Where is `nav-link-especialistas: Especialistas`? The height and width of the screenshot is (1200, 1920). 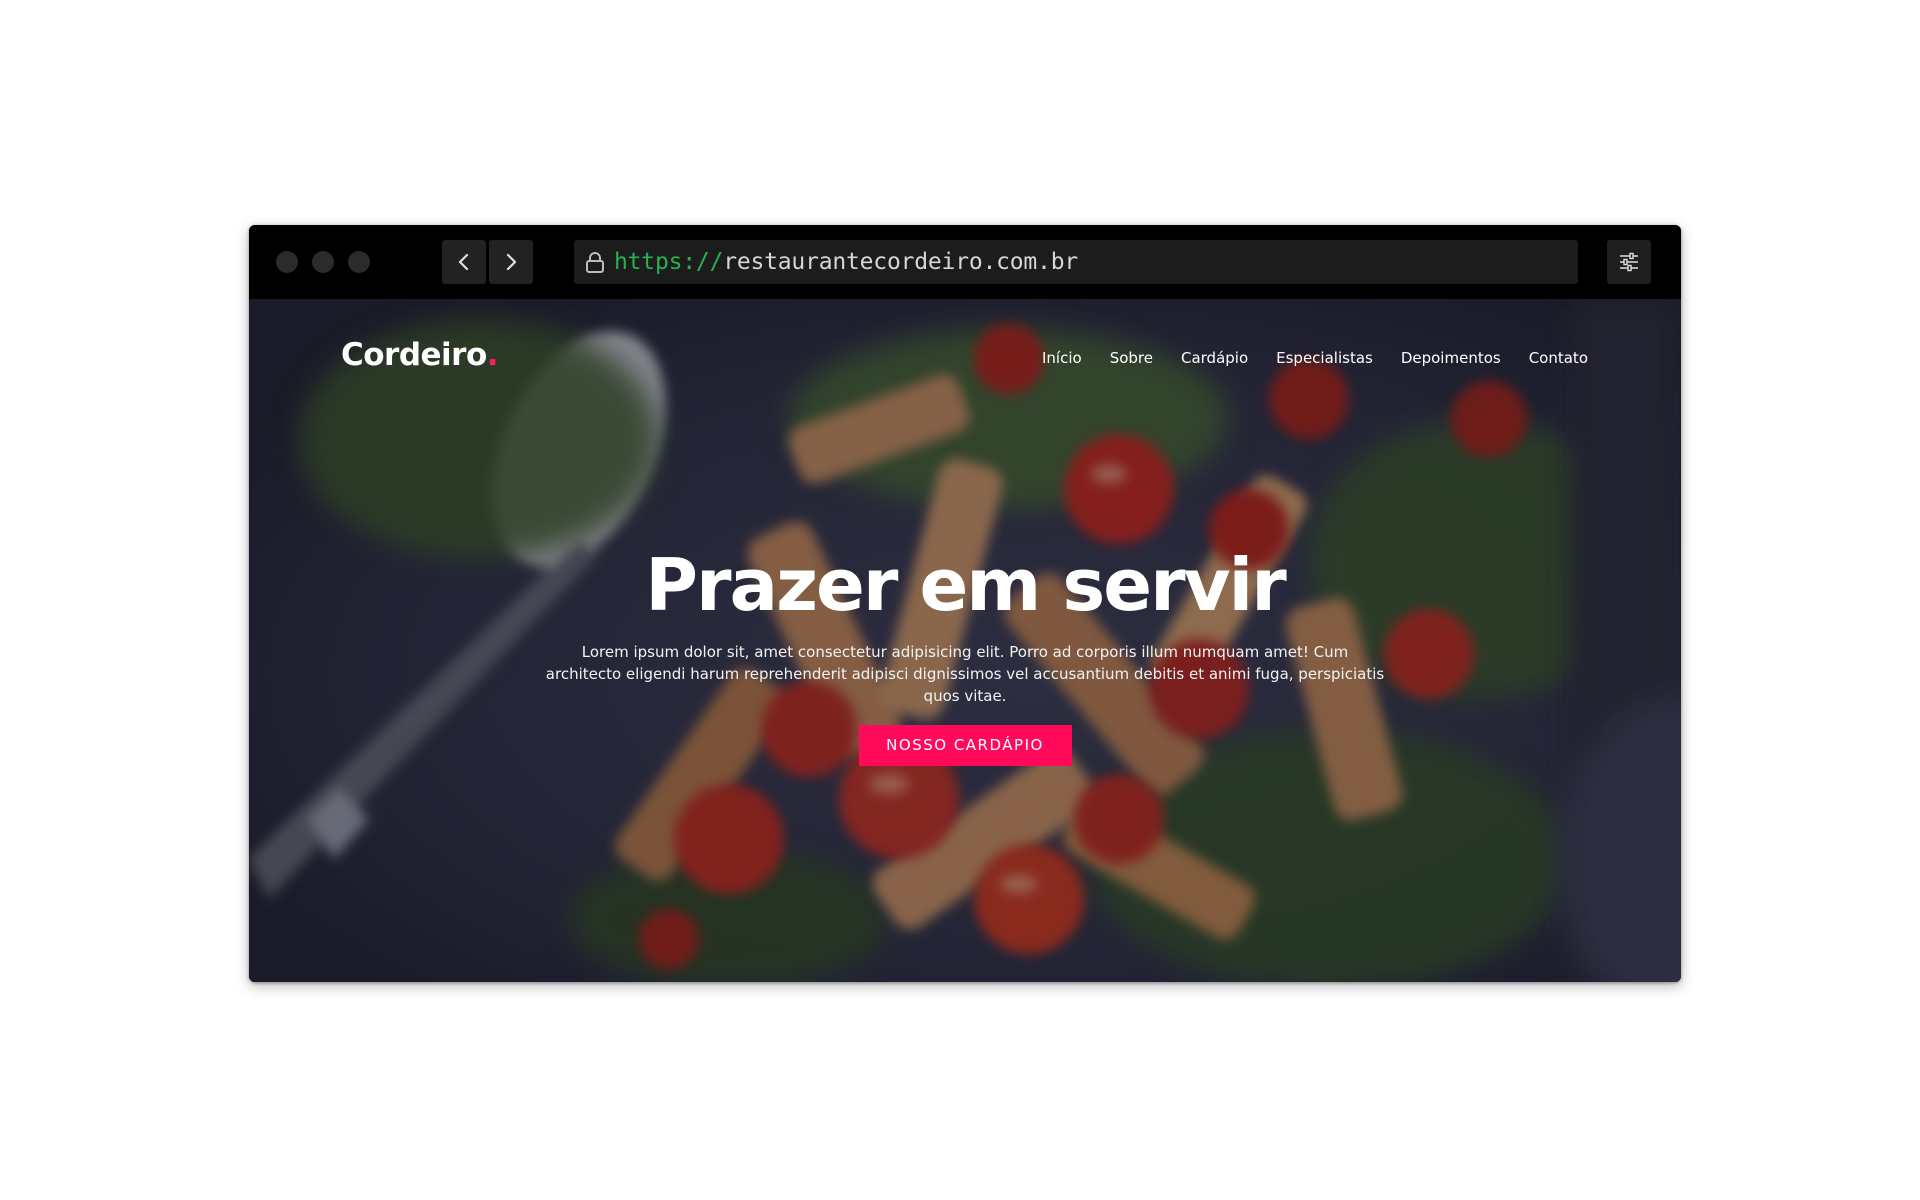 nav-link-especialistas: Especialistas is located at coordinates (1324, 358).